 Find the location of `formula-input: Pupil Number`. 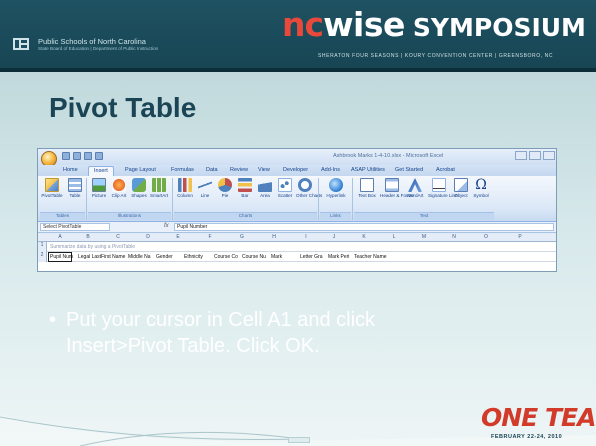

formula-input: Pupil Number is located at coordinates (364, 227).